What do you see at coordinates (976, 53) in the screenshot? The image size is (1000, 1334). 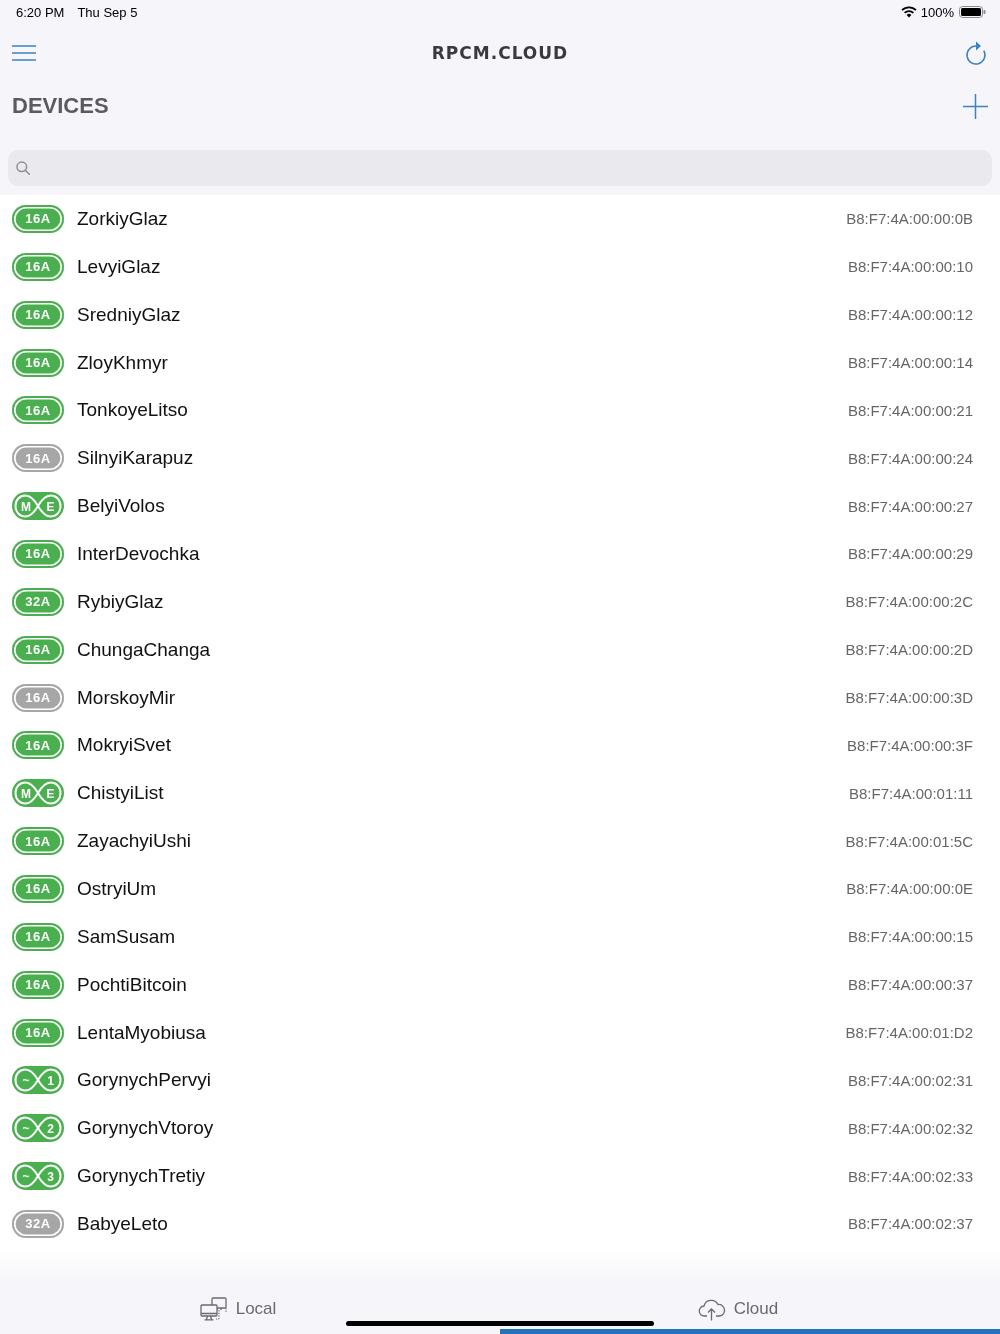 I see `refresh-icon` at bounding box center [976, 53].